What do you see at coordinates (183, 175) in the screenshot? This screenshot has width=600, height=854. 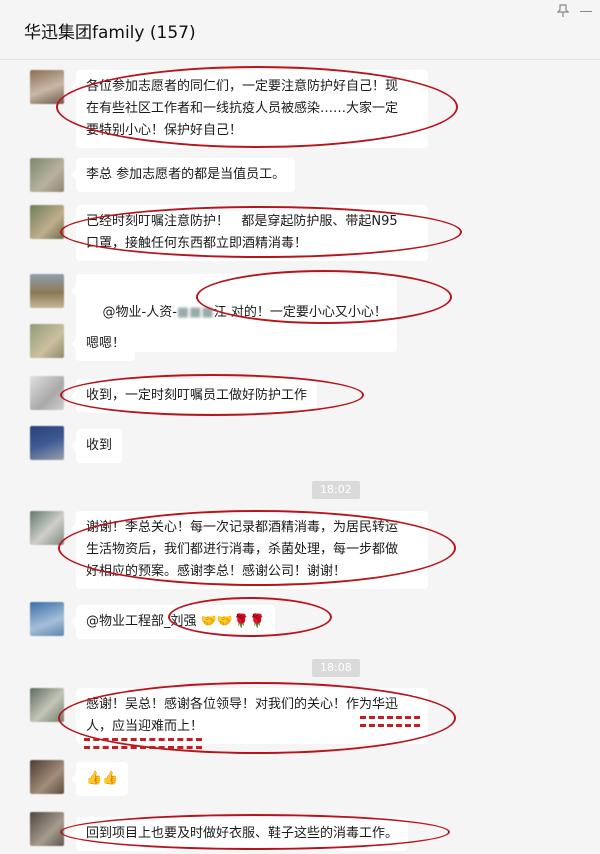 I see `message-bubble: 李总 参加志愿者的都是当值员工。` at bounding box center [183, 175].